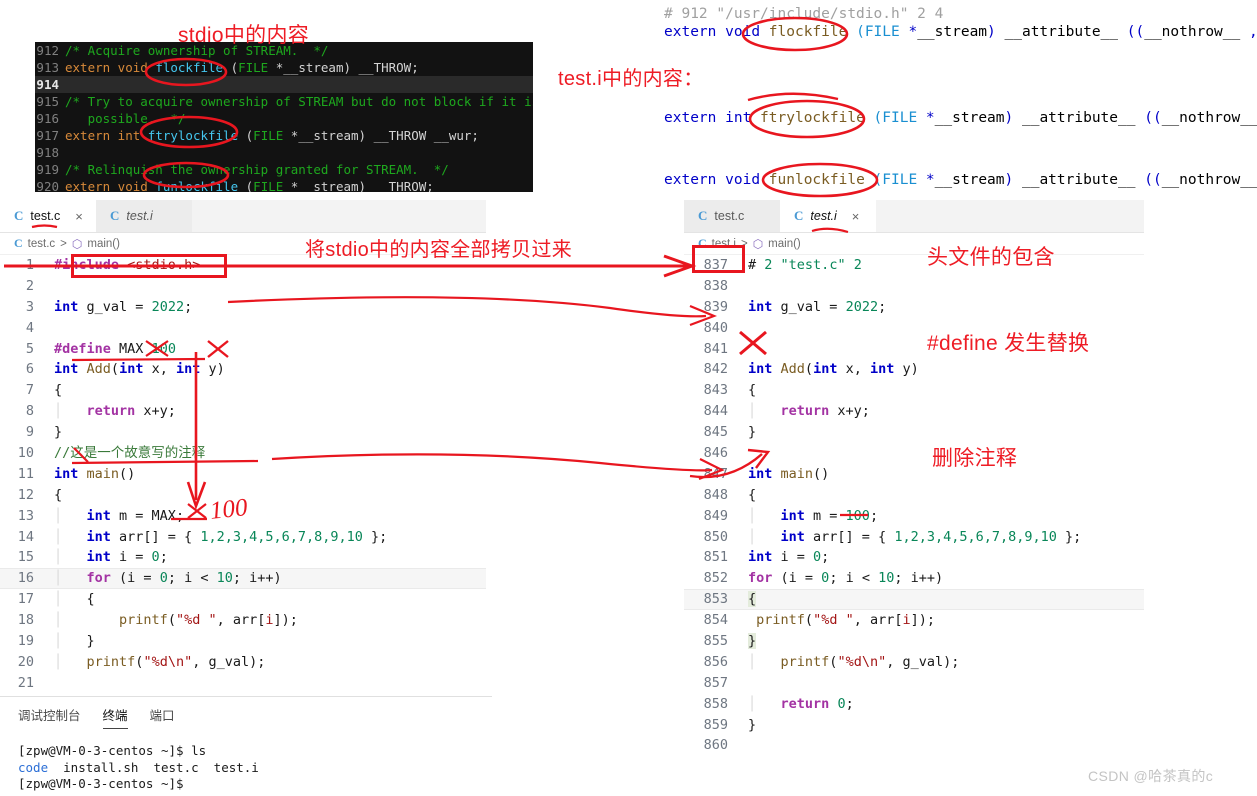 This screenshot has height=796, width=1257. I want to click on panel-tab-other: 端口, so click(162, 717).